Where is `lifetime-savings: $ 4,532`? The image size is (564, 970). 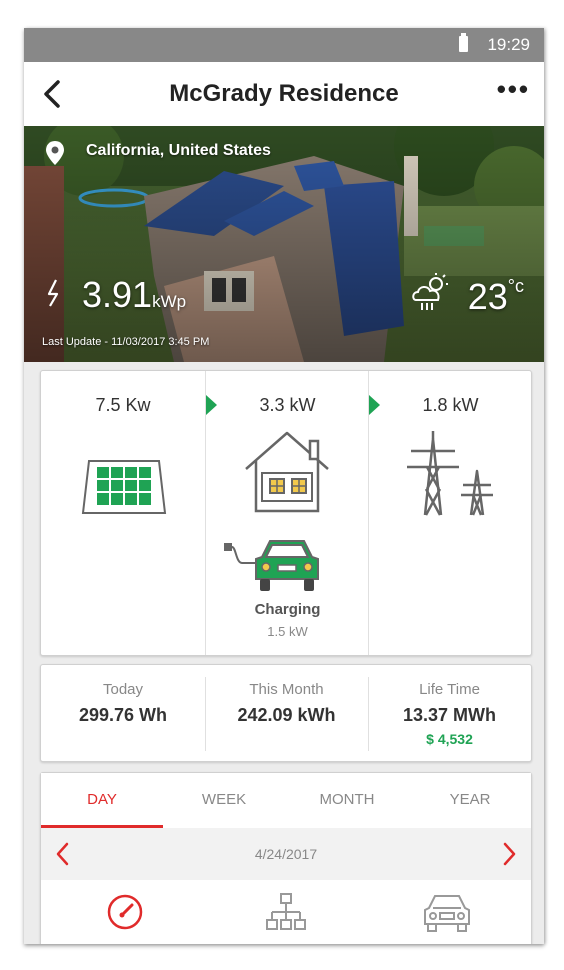
lifetime-savings: $ 4,532 is located at coordinates (449, 739).